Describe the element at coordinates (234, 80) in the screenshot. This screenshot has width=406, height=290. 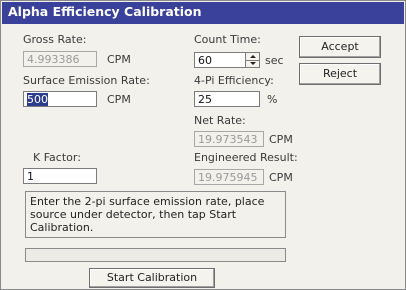
I see `efficiency-label: 4-Pi Efficiency:` at that location.